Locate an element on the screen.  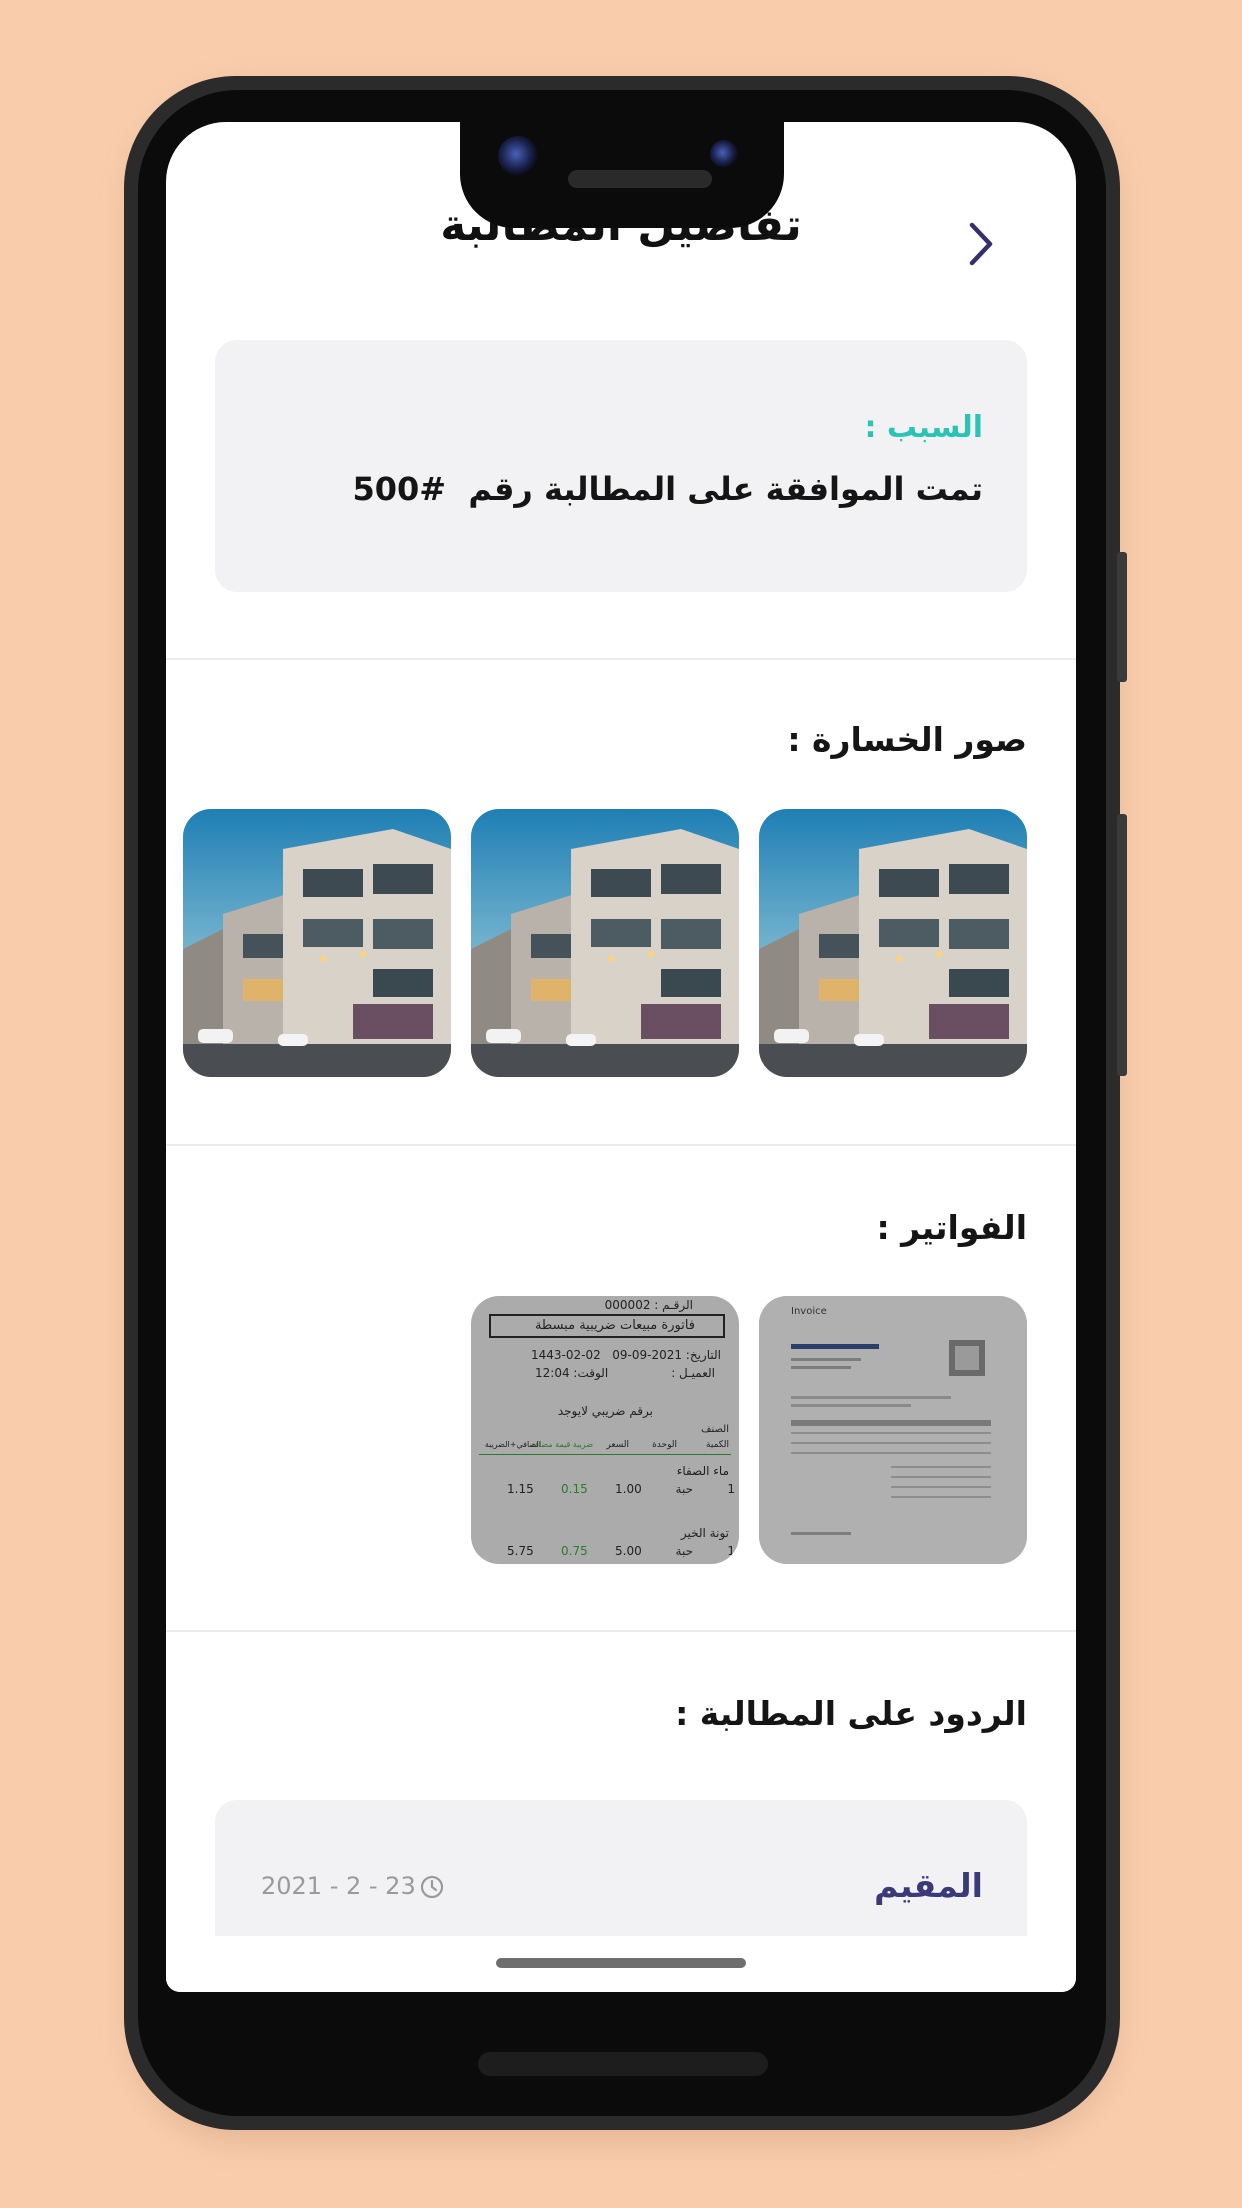
receipt-customer: العميـل : is located at coordinates (693, 1373).